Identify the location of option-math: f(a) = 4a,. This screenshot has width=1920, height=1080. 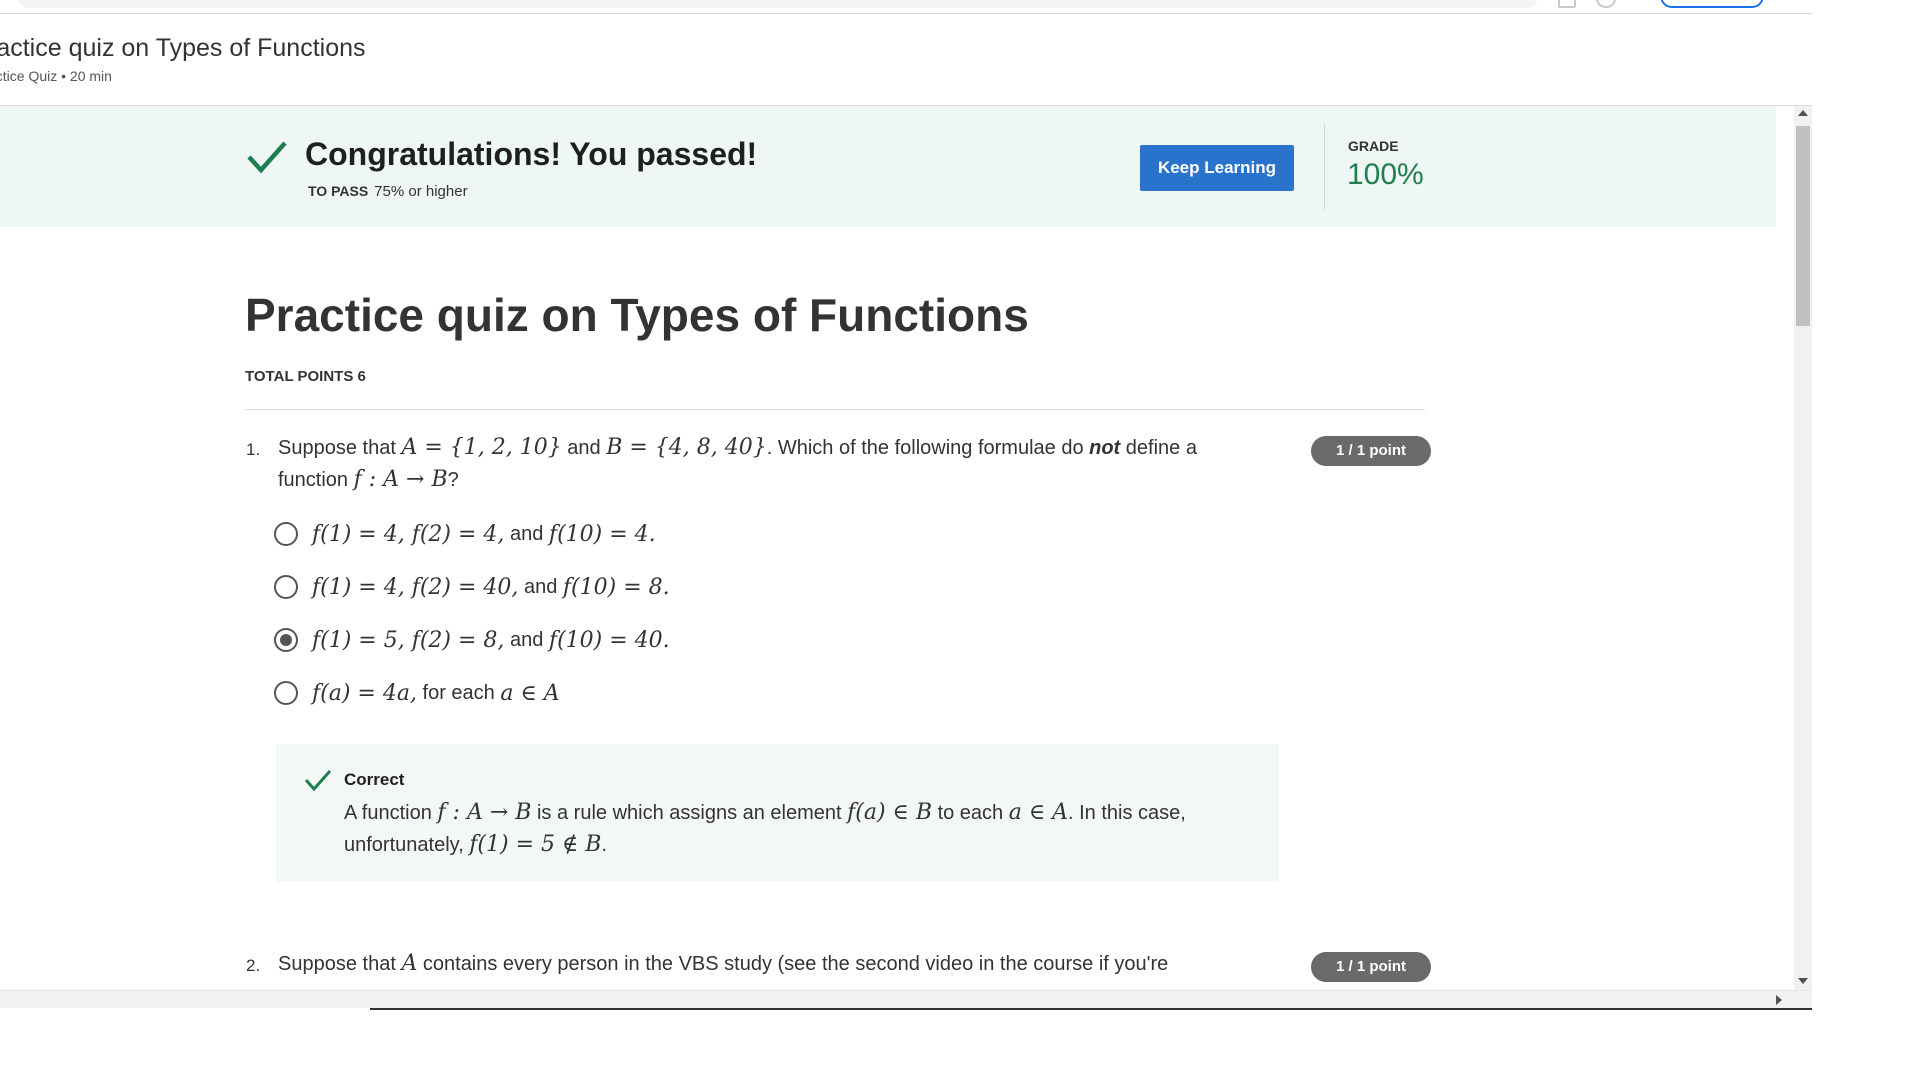
(364, 693).